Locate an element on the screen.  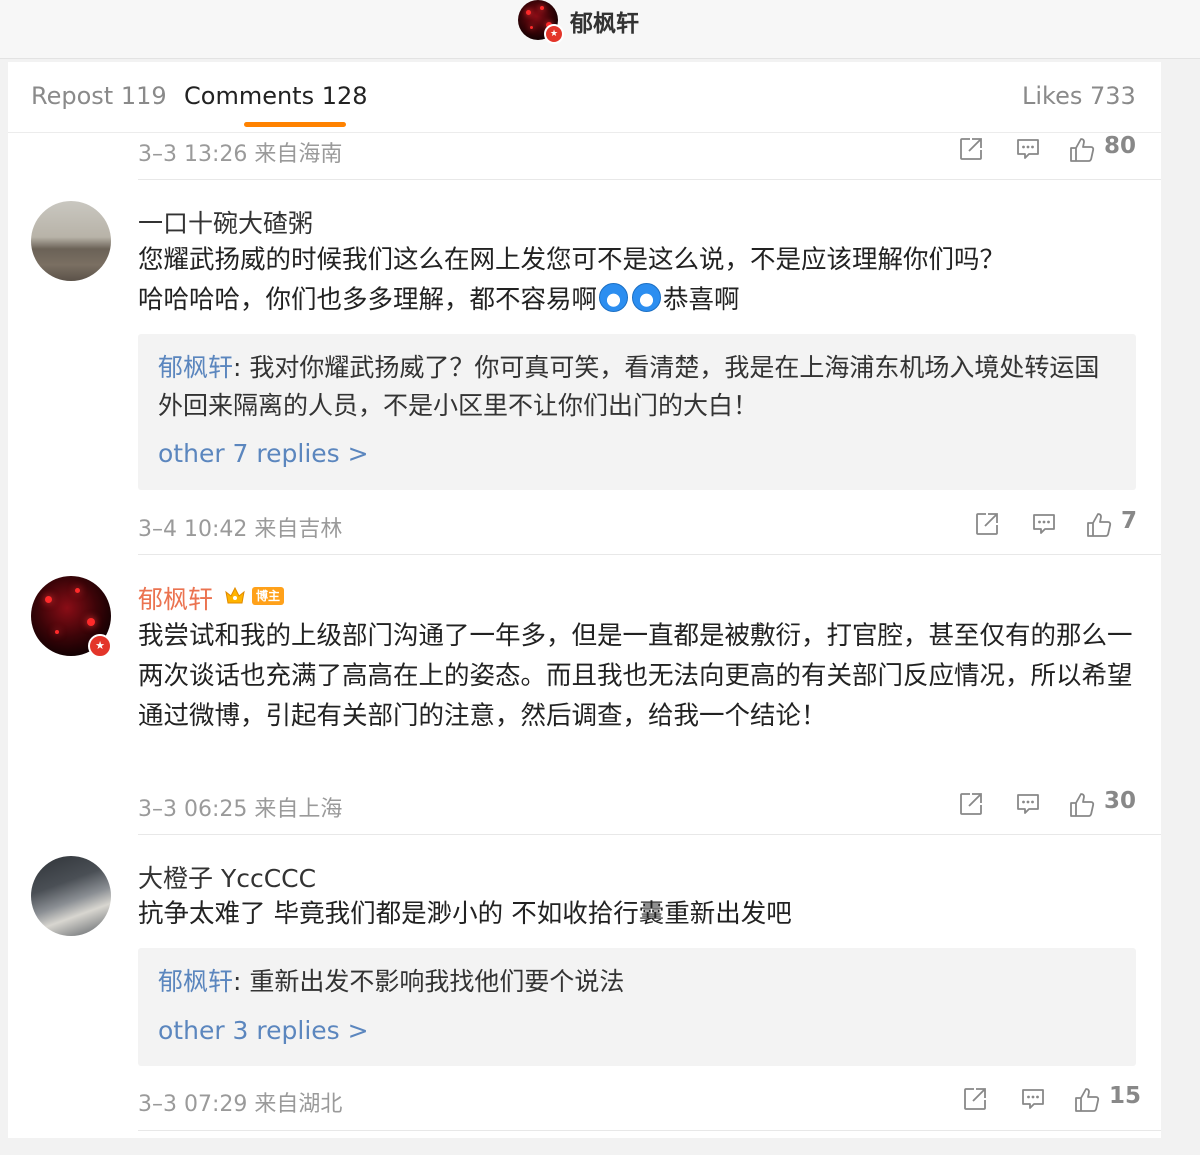
comment-time-location: 3–4 10:42 来自吉林 is located at coordinates (240, 529).